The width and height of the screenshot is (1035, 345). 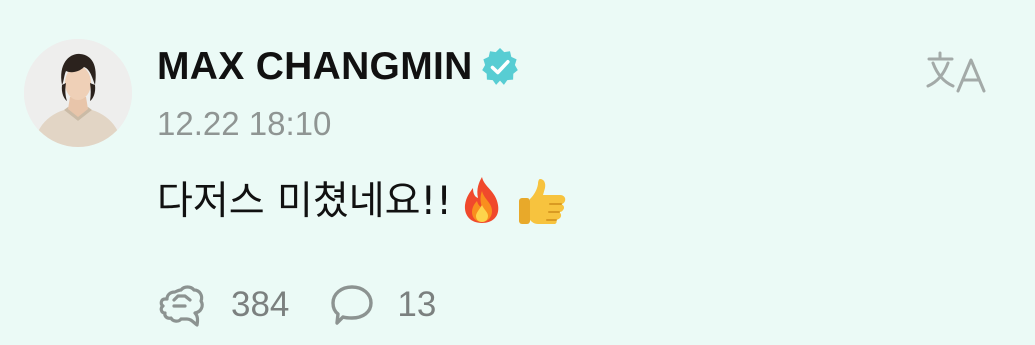 I want to click on thumbs-up-emoji, so click(x=543, y=202).